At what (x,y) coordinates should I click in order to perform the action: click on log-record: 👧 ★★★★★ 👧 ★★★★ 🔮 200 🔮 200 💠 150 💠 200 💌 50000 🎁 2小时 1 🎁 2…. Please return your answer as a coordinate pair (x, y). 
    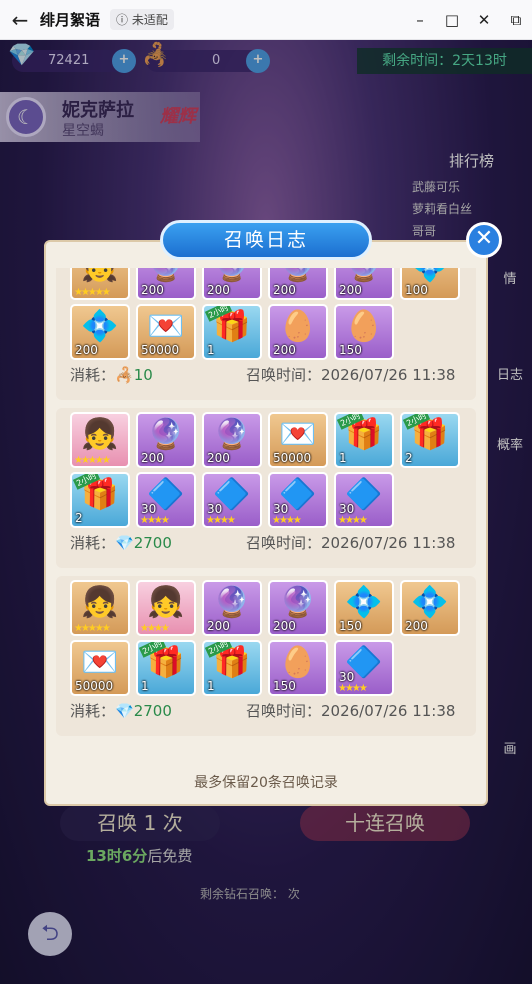
    Looking at the image, I should click on (266, 656).